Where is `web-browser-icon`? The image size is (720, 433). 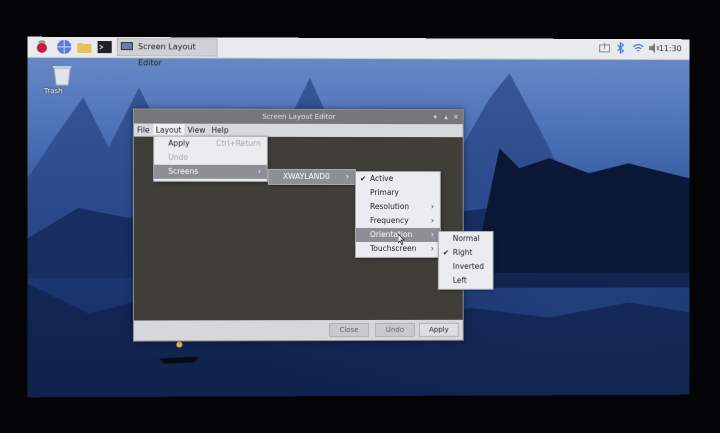 web-browser-icon is located at coordinates (64, 47).